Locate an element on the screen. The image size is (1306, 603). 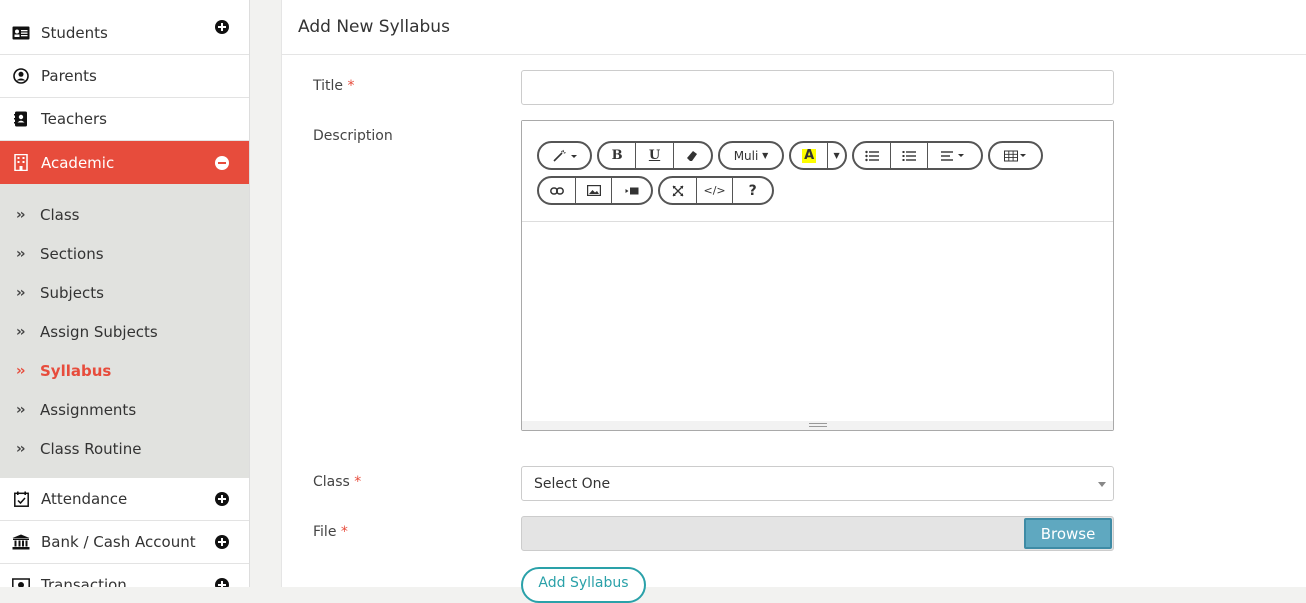
ordered-list-icon is located at coordinates (909, 155).